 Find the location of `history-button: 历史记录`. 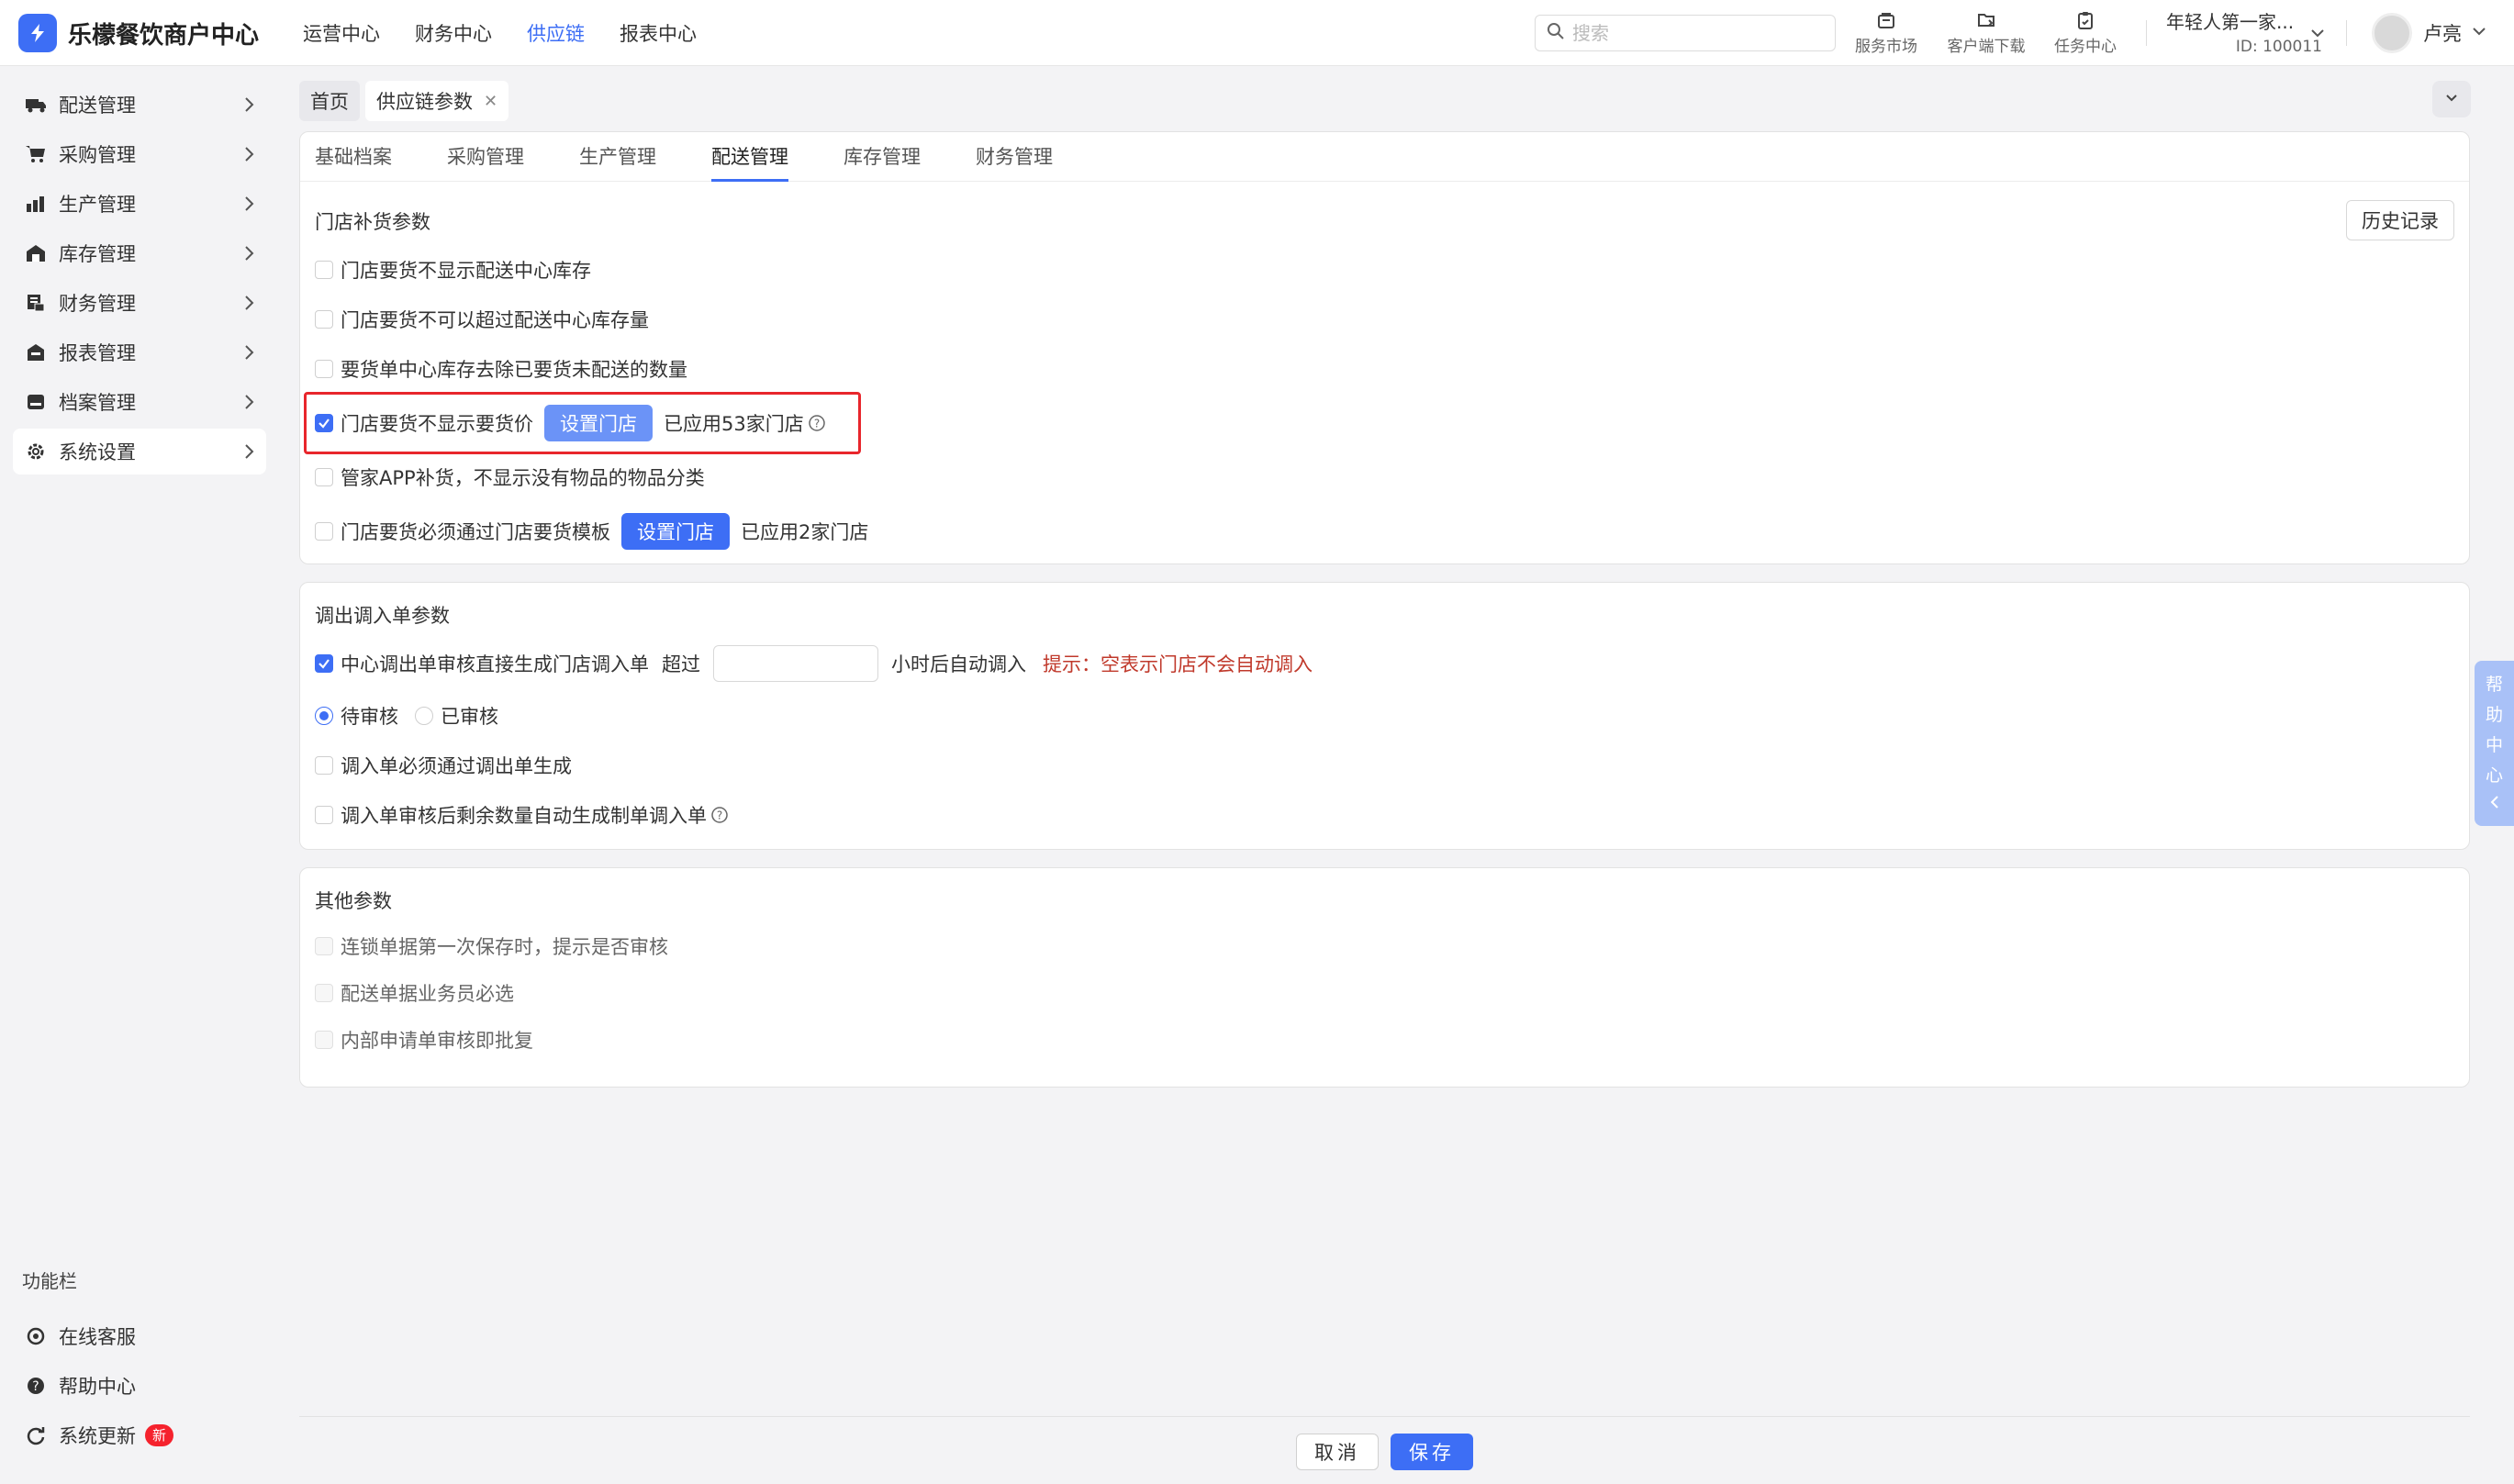

history-button: 历史记录 is located at coordinates (2400, 220).